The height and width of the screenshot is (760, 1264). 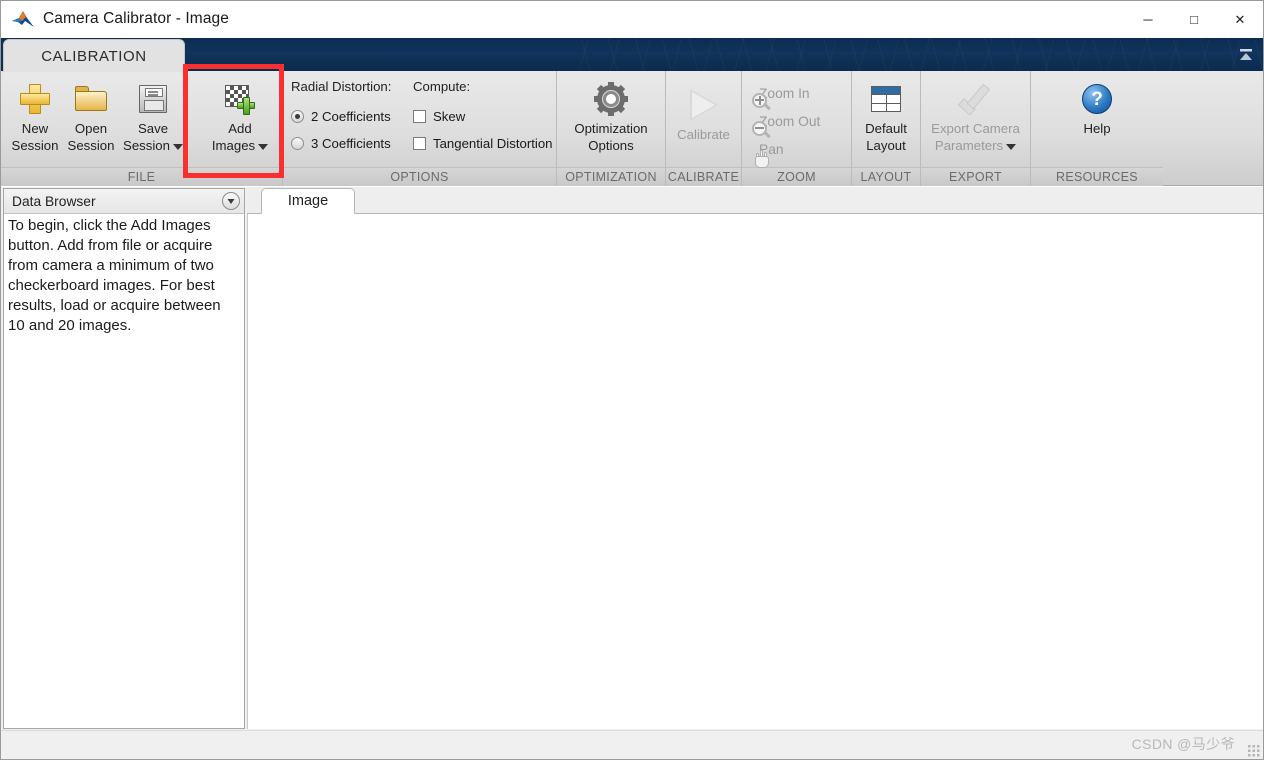 What do you see at coordinates (297, 116) in the screenshot?
I see `radio-2-coefficients-indicator` at bounding box center [297, 116].